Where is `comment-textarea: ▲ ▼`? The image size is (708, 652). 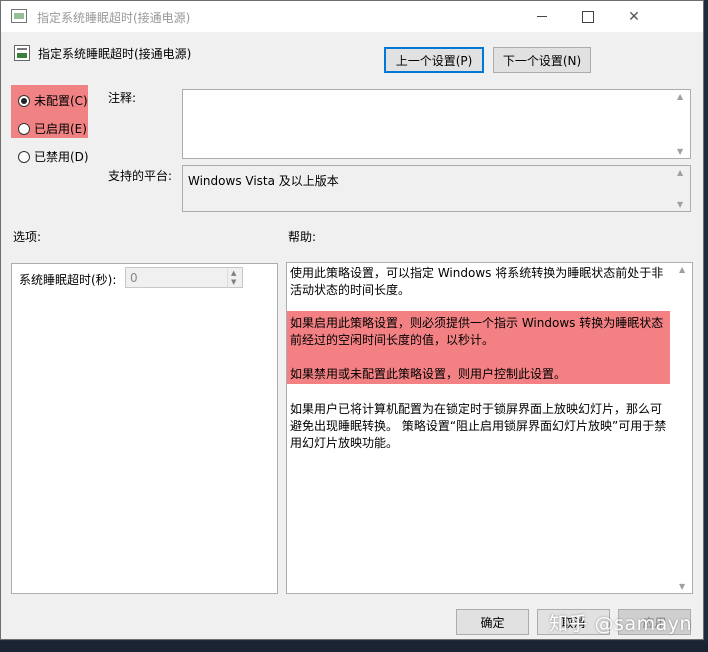
comment-textarea: ▲ ▼ is located at coordinates (436, 124).